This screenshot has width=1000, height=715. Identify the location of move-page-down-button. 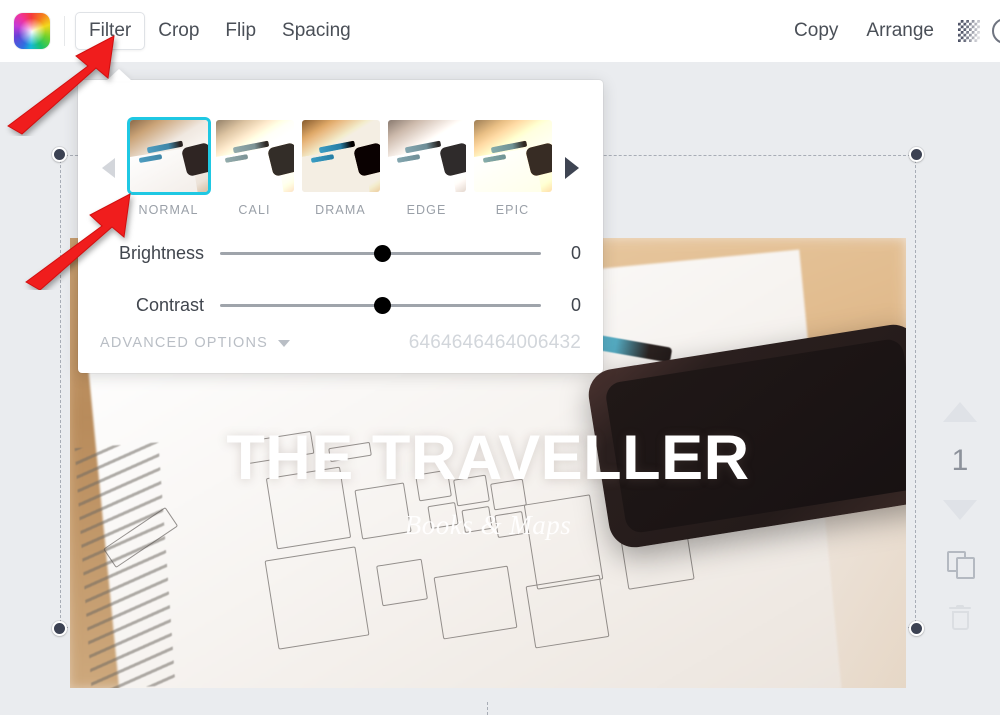
(960, 510).